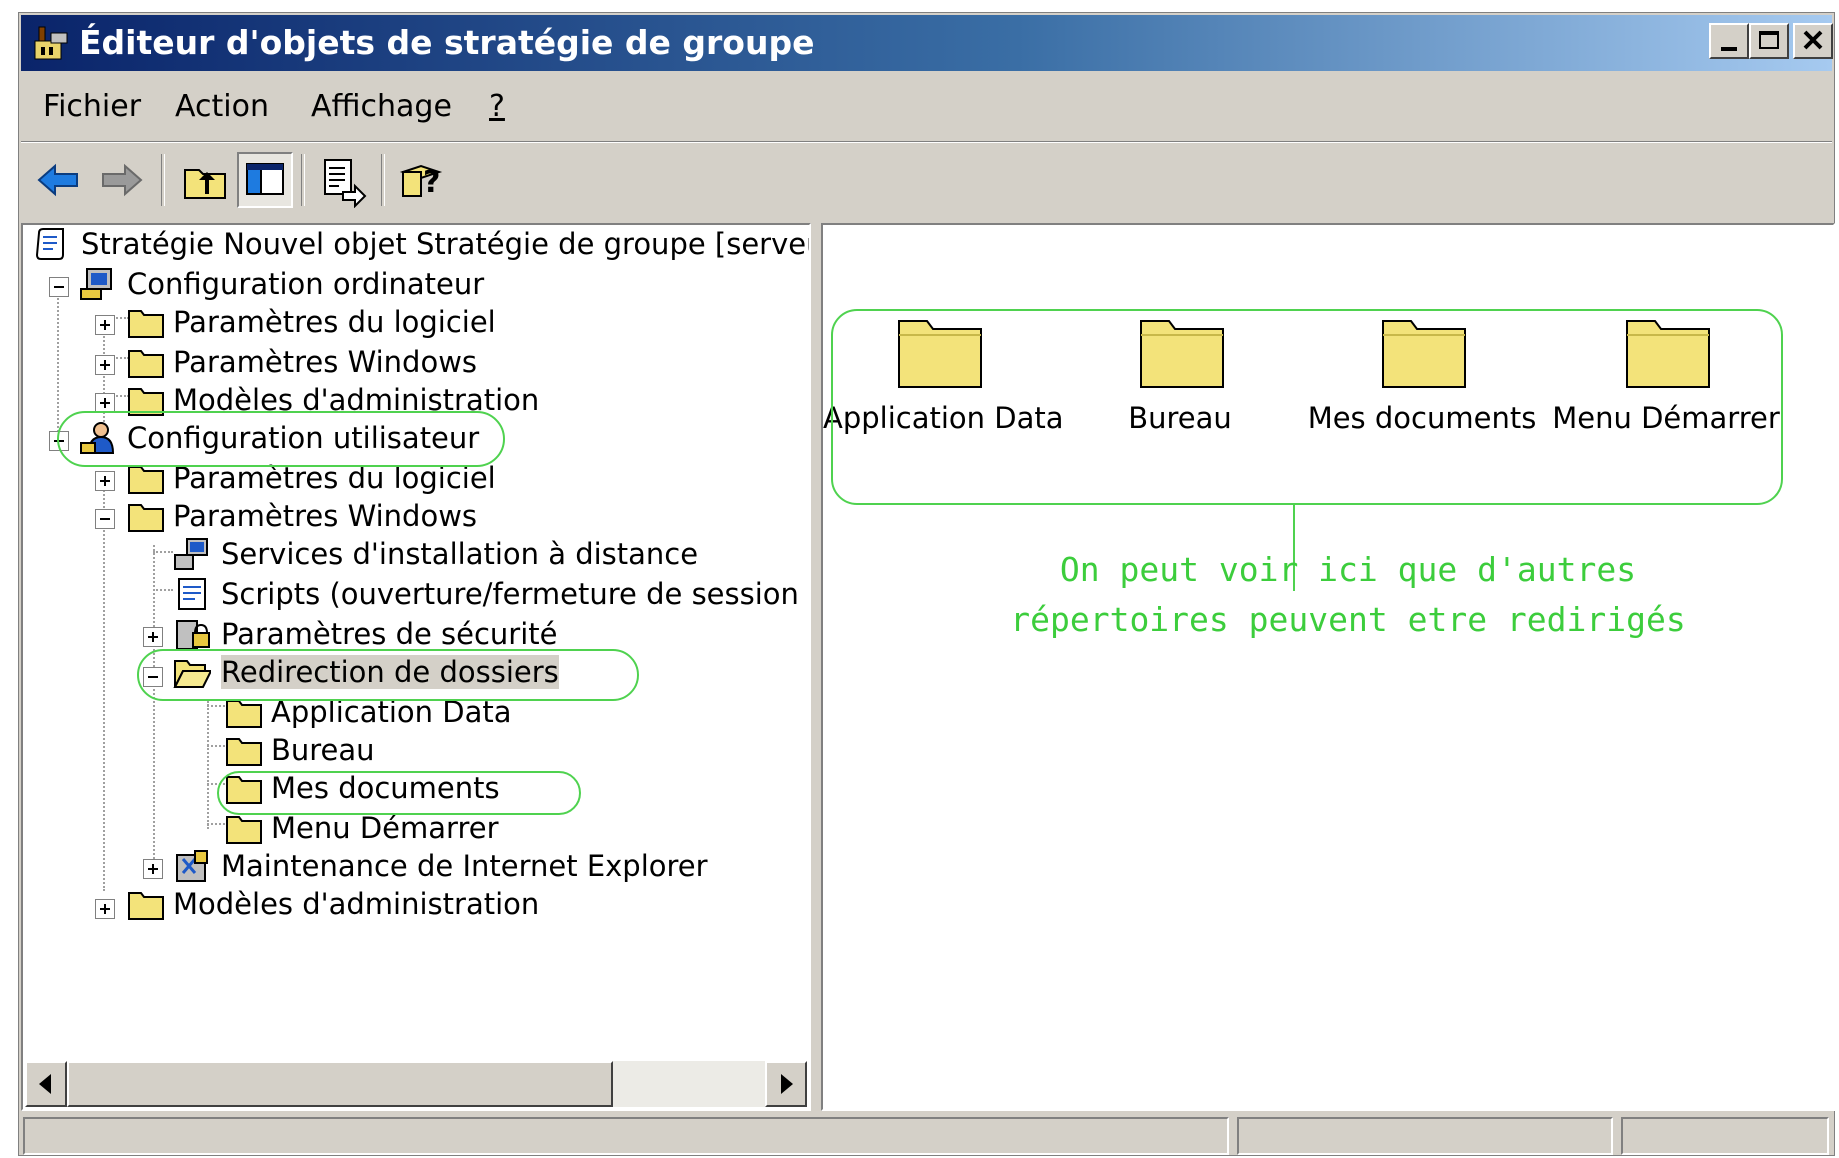  What do you see at coordinates (205, 184) in the screenshot?
I see `folder-up-icon` at bounding box center [205, 184].